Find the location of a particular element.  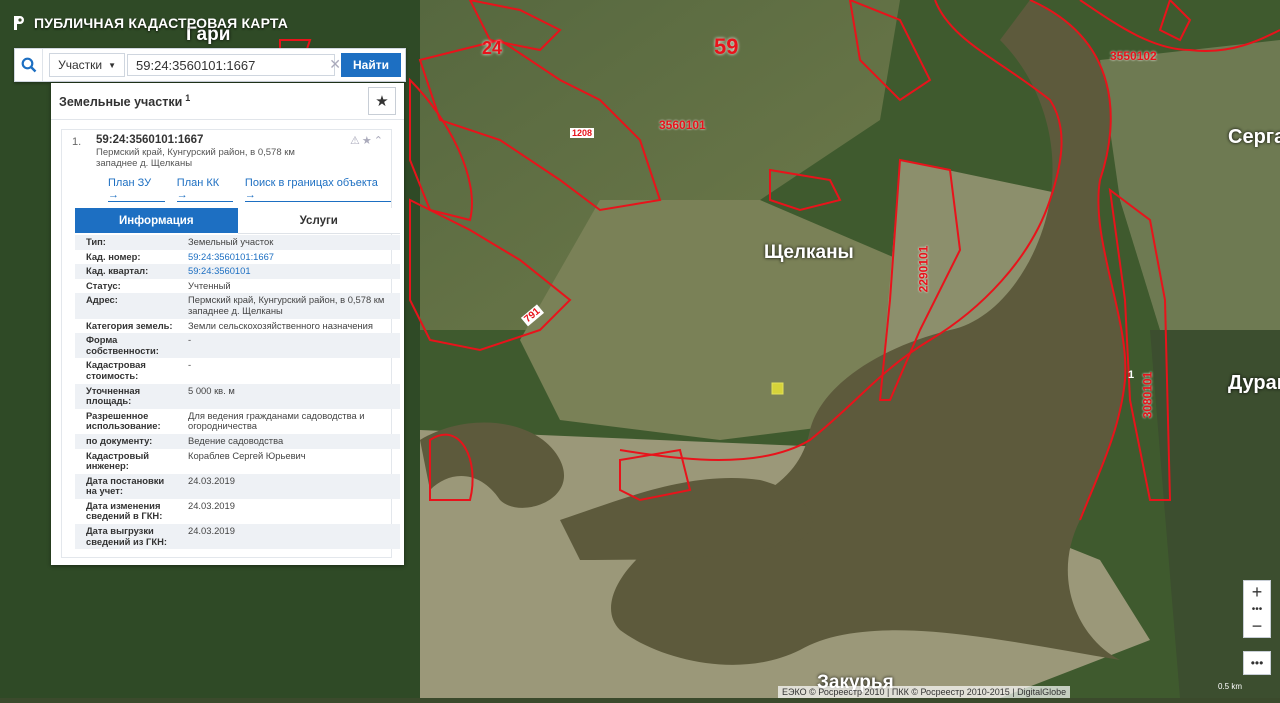

search-icon is located at coordinates (29, 65).